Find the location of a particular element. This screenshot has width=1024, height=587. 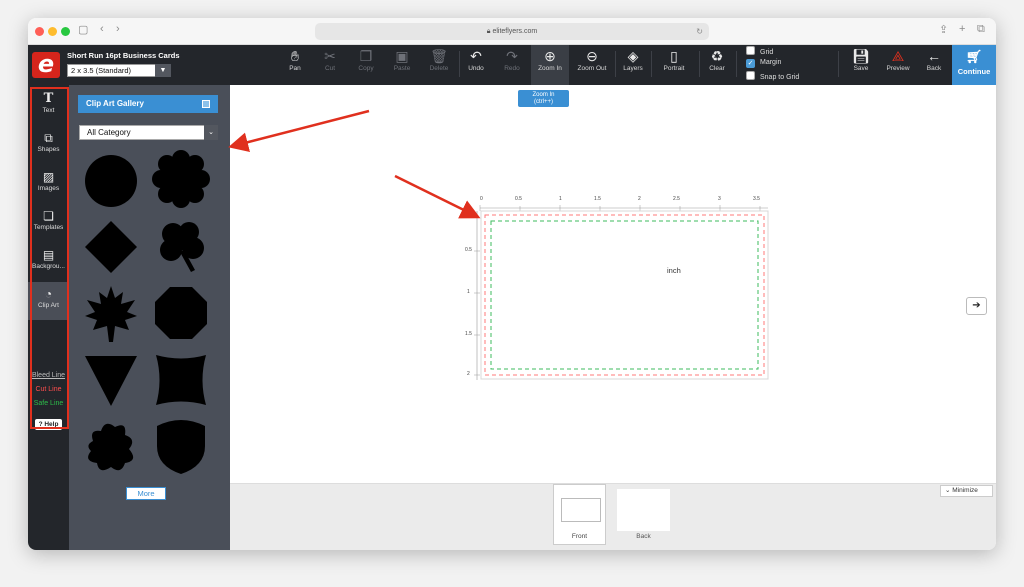

layers-button: ◈ Layers is located at coordinates (633, 65).